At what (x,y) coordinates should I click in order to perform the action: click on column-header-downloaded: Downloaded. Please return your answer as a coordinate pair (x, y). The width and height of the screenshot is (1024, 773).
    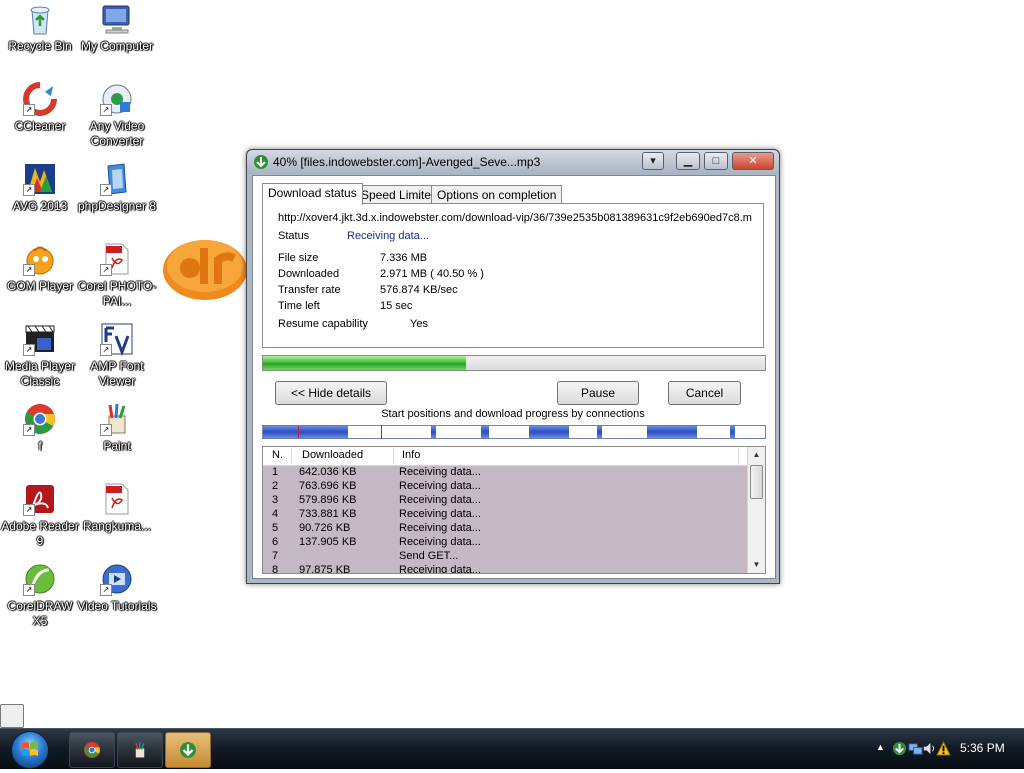
    Looking at the image, I should click on (332, 455).